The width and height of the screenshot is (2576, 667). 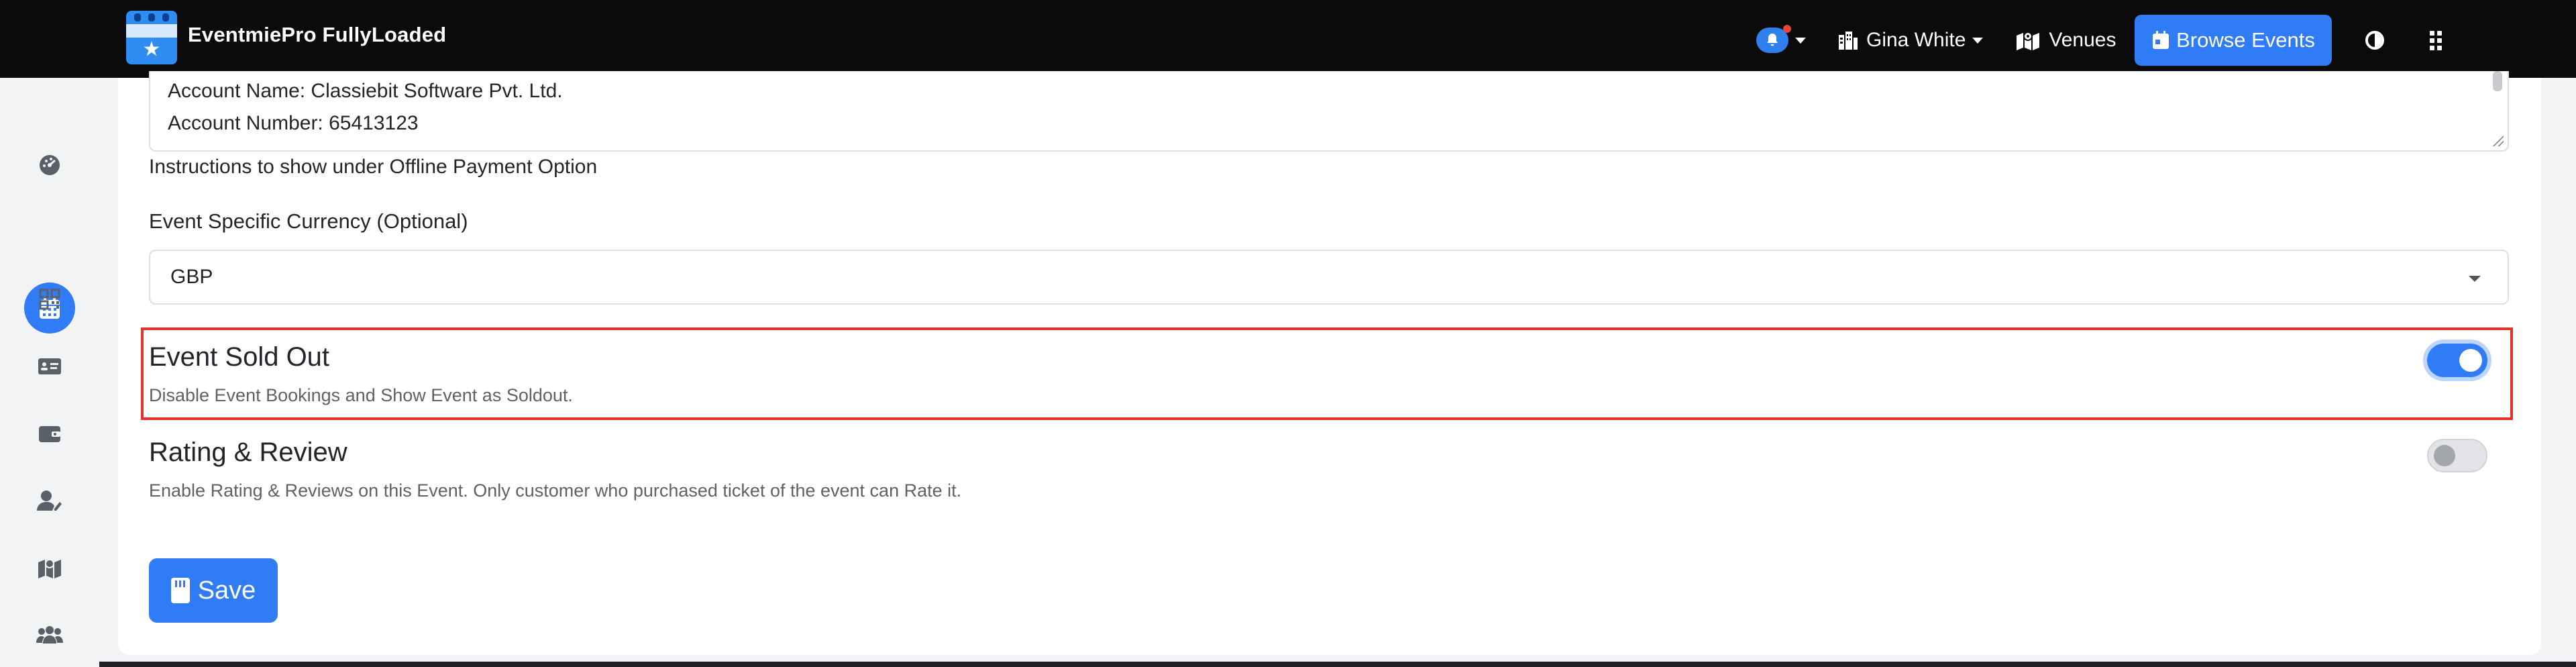 I want to click on contrast-icon, so click(x=2375, y=40).